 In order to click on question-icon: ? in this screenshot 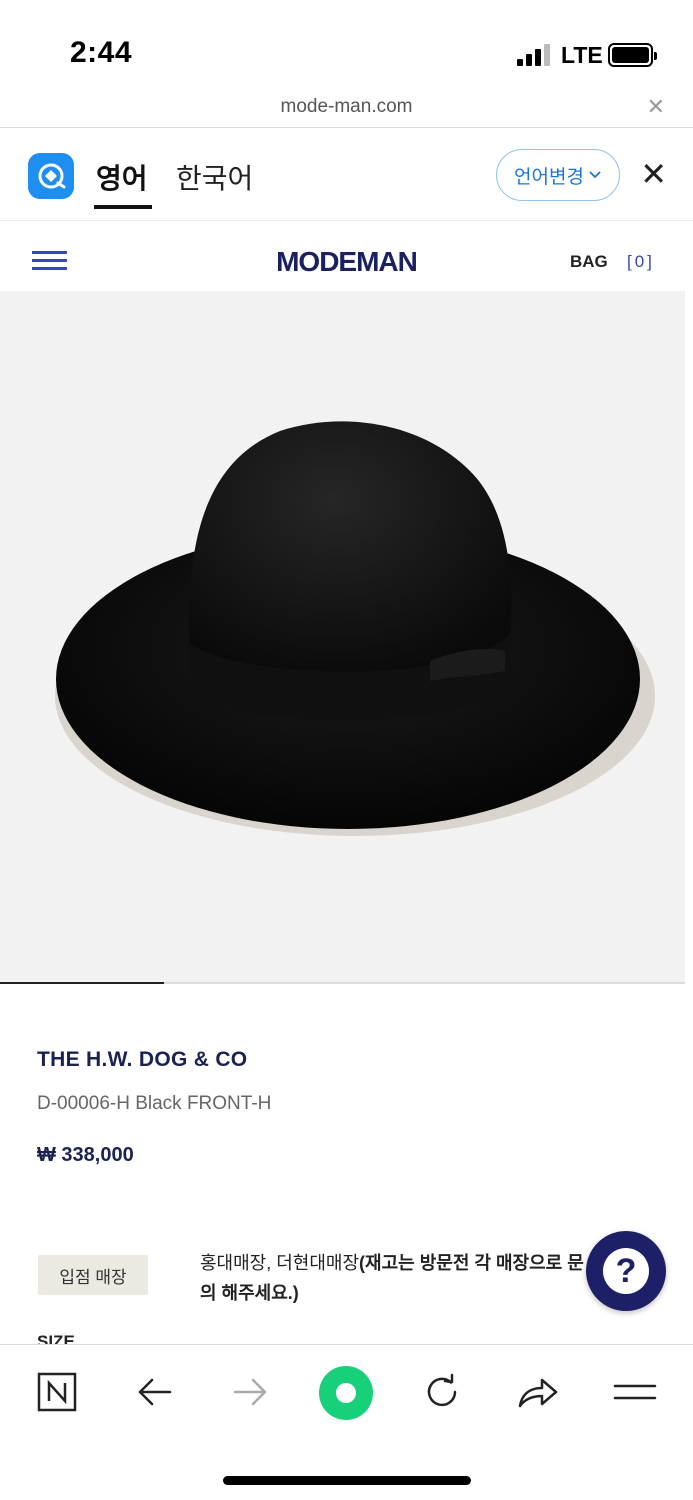, I will do `click(626, 1271)`.